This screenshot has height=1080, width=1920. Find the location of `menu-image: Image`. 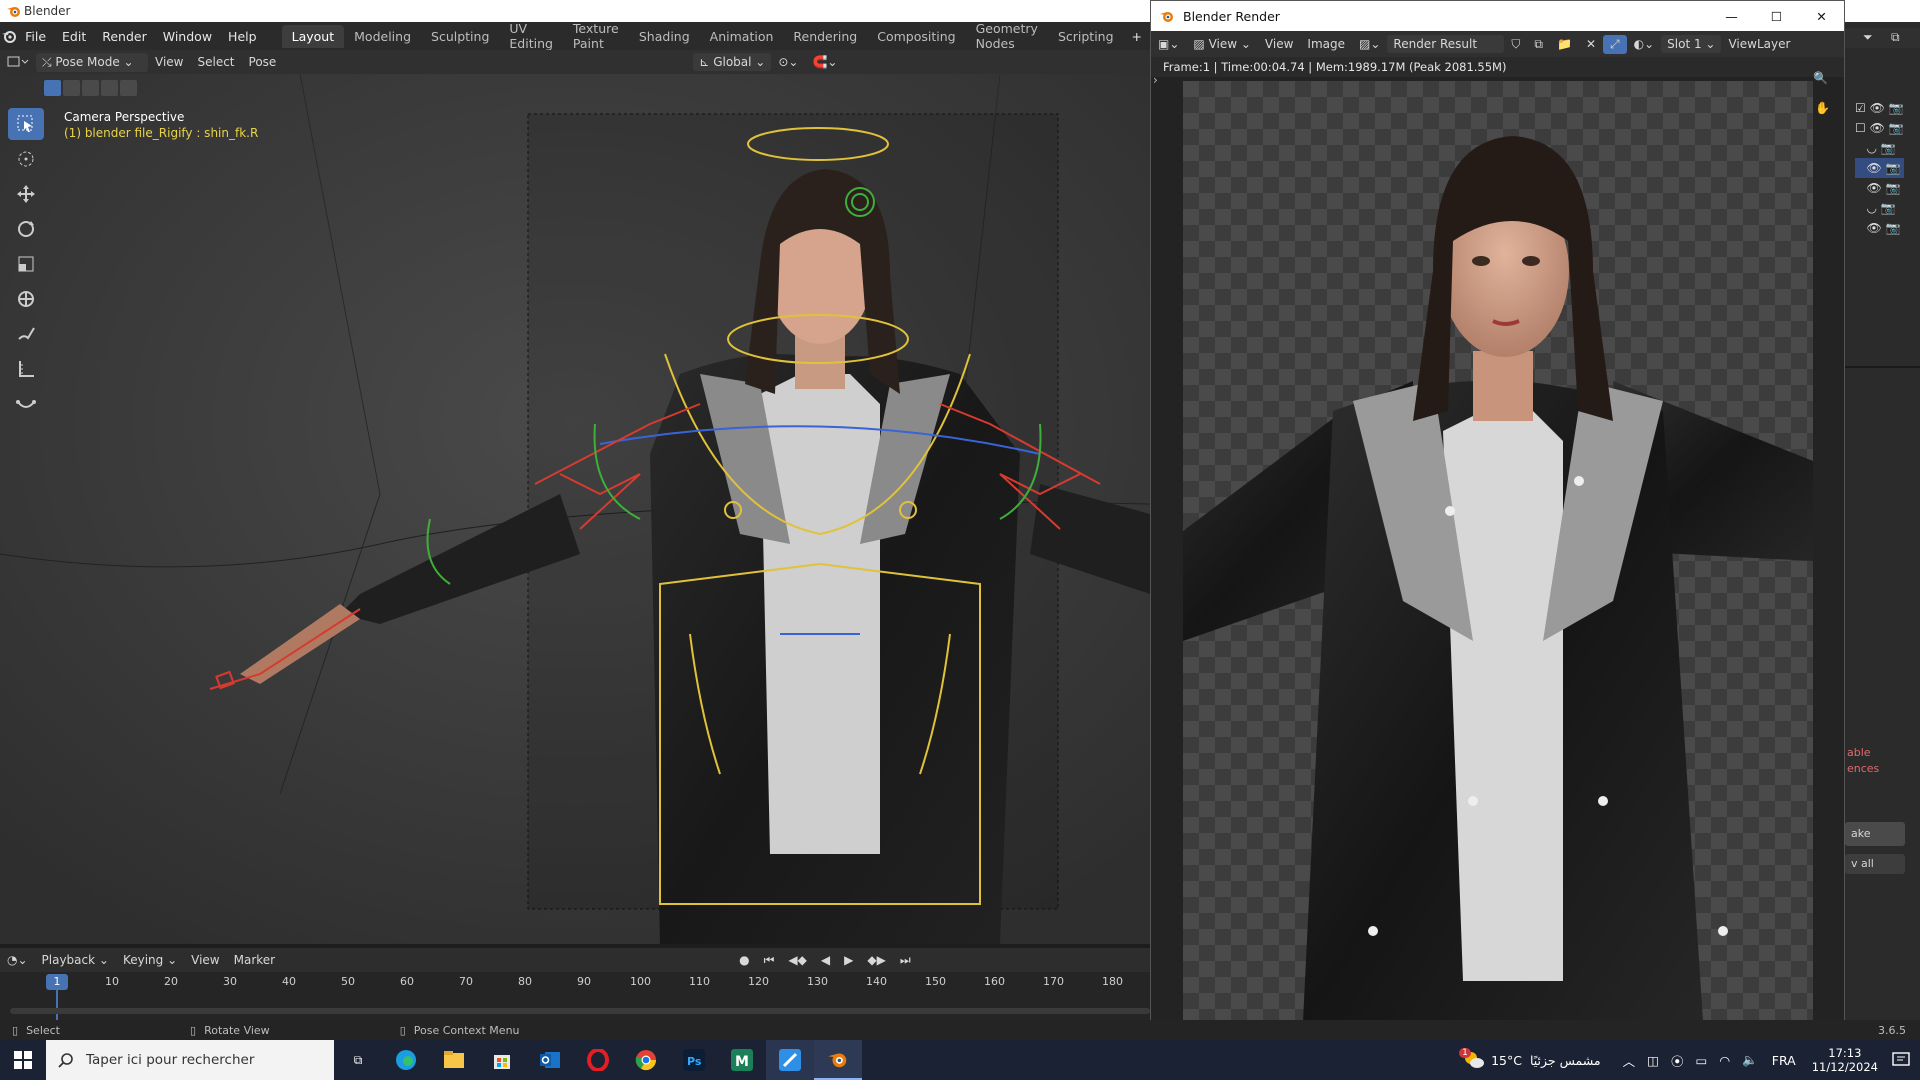

menu-image: Image is located at coordinates (1326, 44).